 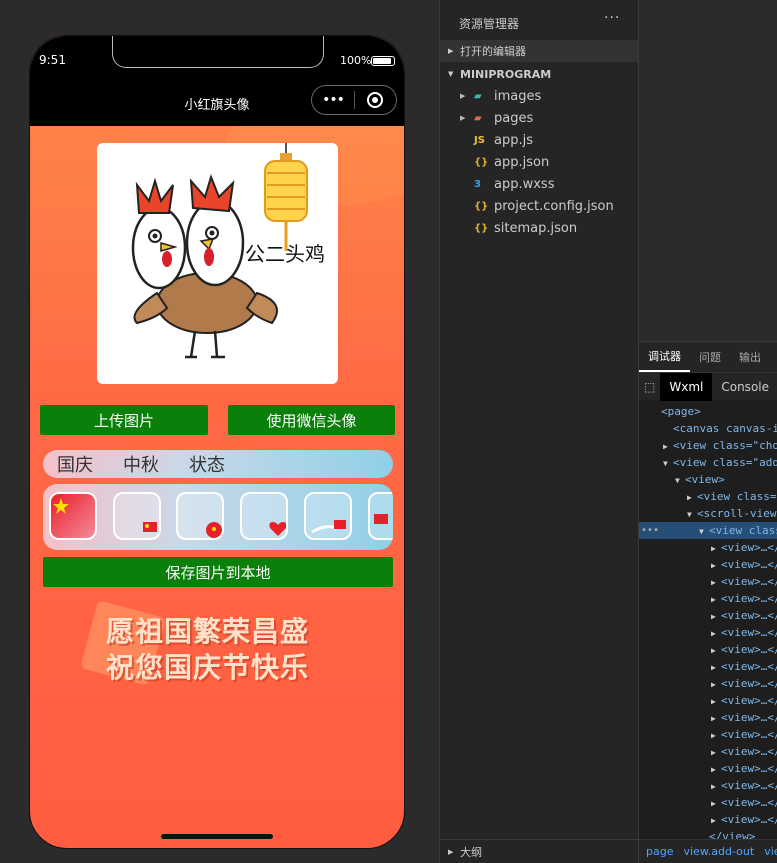 What do you see at coordinates (708, 513) in the screenshot?
I see `wxml-node: ▼<scroll-view c` at bounding box center [708, 513].